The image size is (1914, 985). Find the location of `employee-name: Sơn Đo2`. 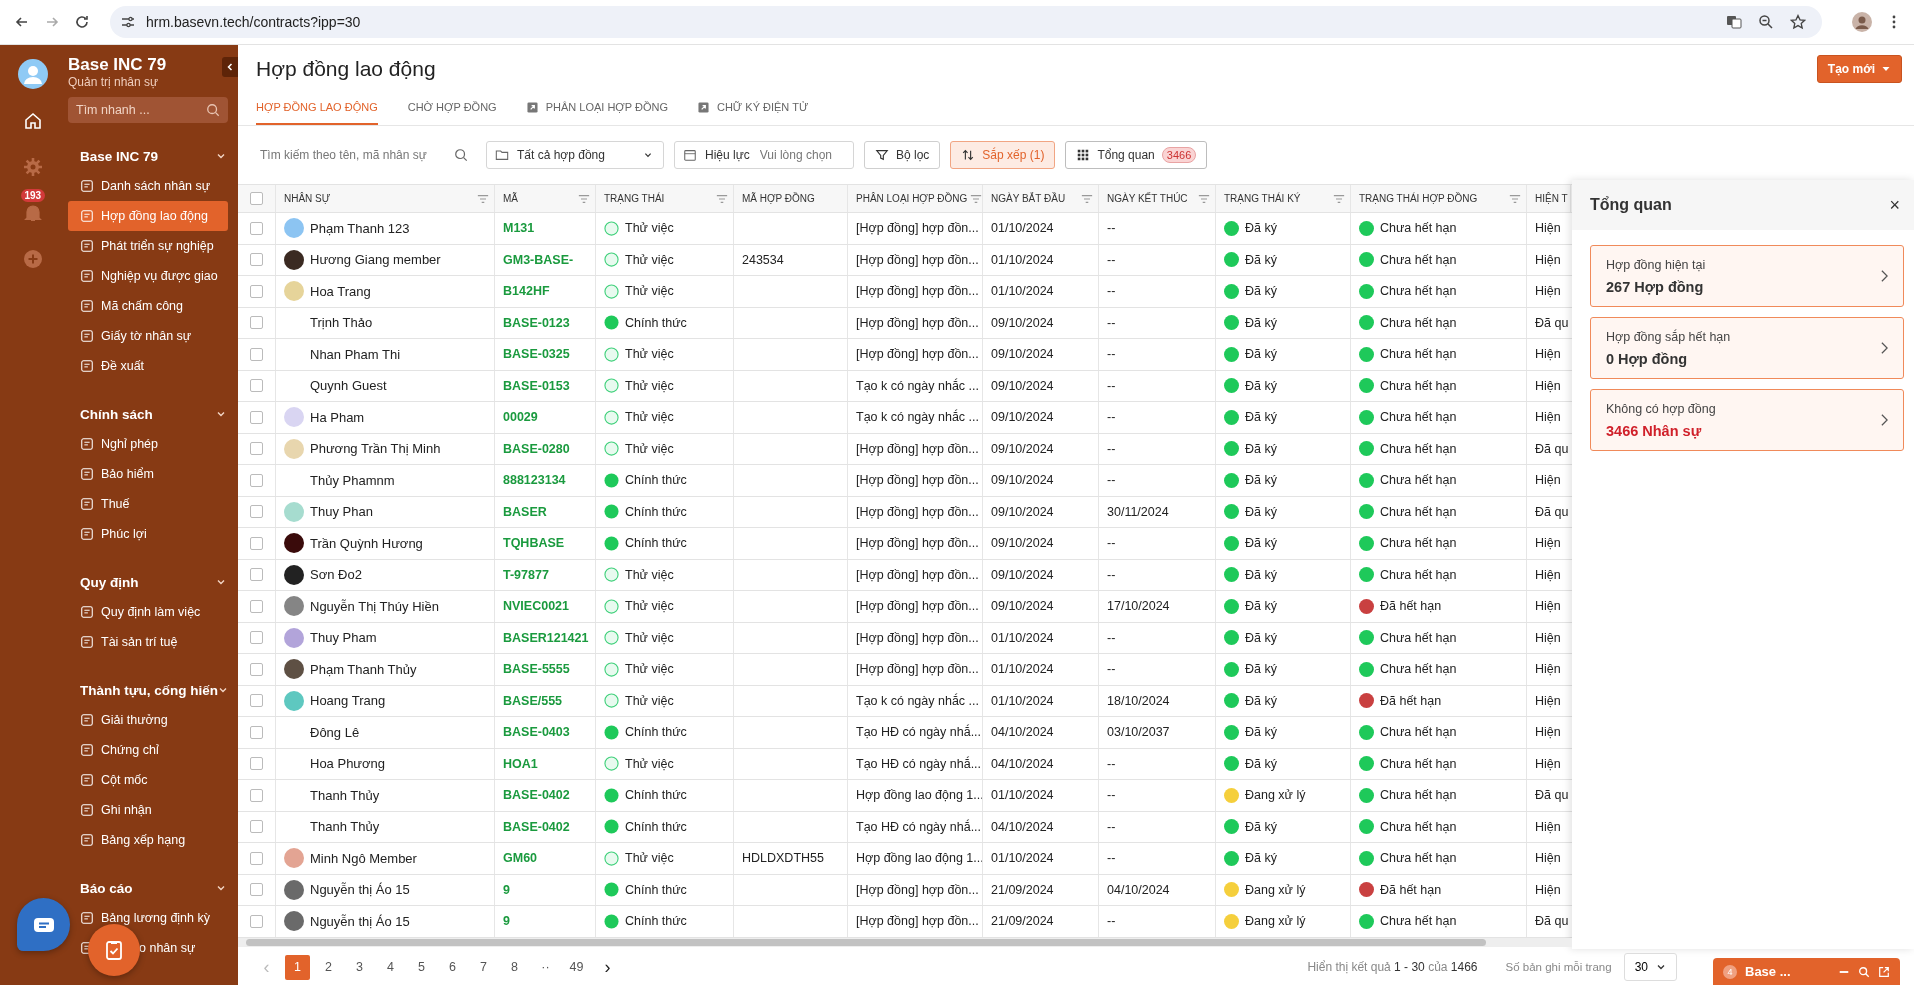

employee-name: Sơn Đo2 is located at coordinates (336, 575).